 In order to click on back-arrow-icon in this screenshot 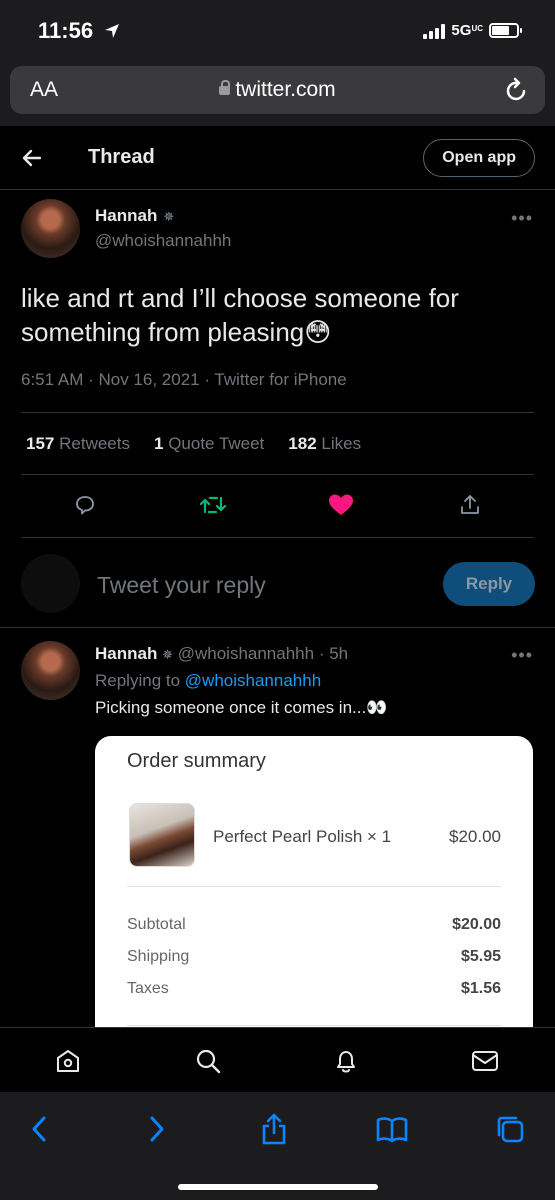, I will do `click(32, 158)`.